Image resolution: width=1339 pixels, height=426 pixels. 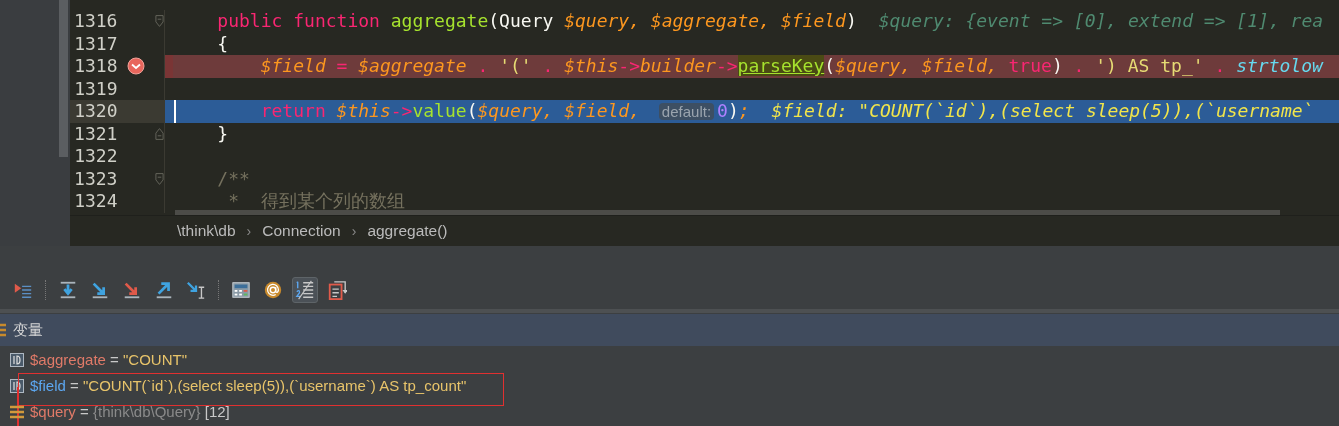 I want to click on line-number: 1317, so click(x=95, y=43).